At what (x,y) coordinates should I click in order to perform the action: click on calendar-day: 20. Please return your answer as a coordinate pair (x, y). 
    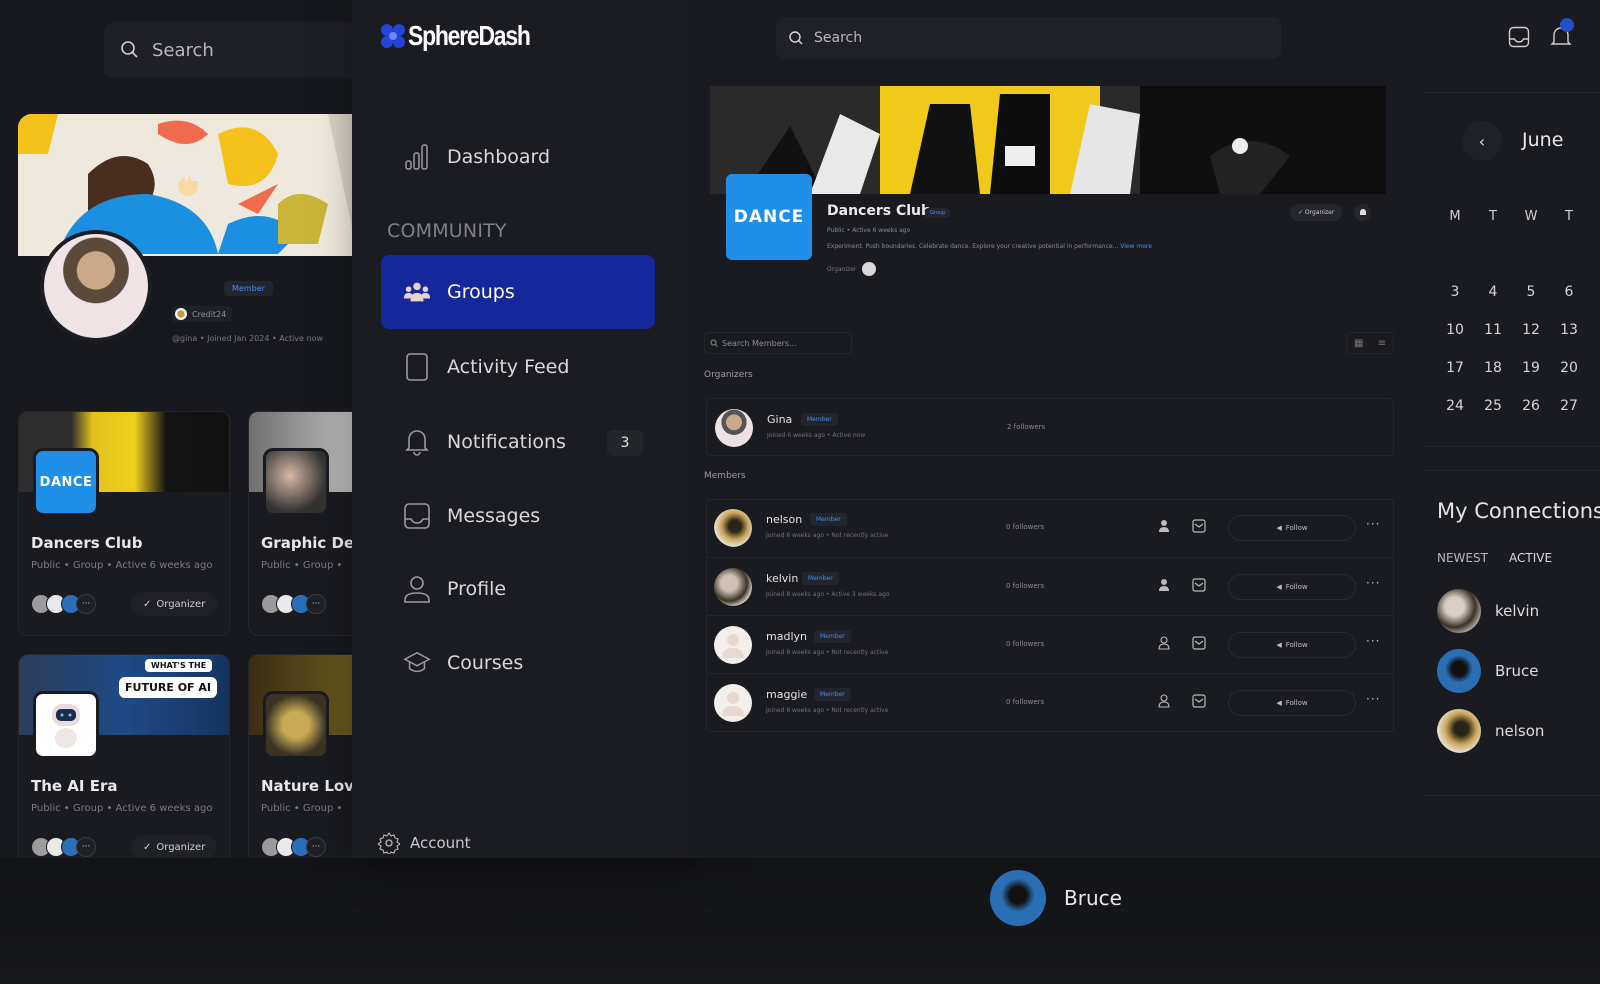
    Looking at the image, I should click on (1569, 368).